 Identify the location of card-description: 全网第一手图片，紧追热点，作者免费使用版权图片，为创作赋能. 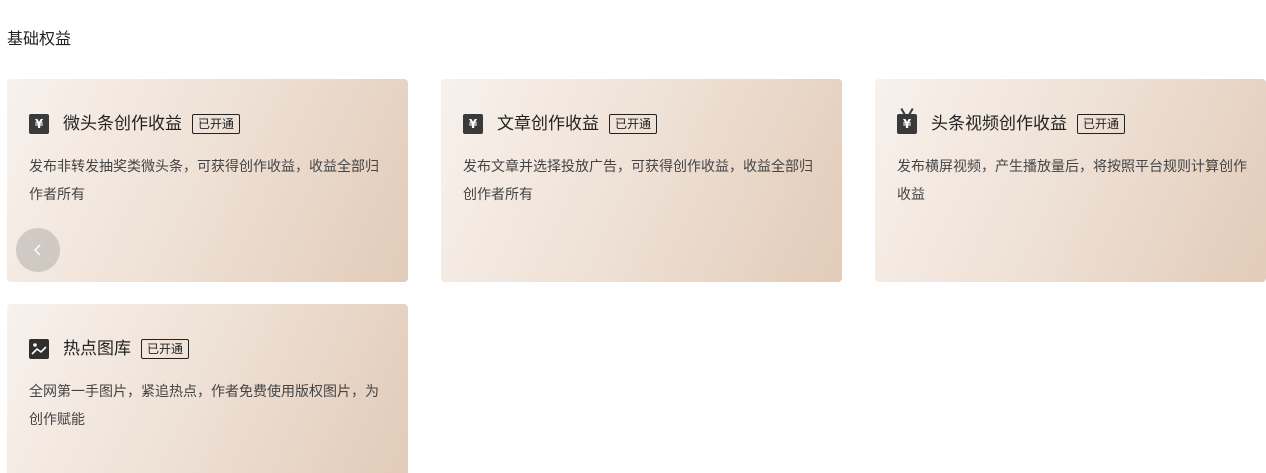
(204, 406).